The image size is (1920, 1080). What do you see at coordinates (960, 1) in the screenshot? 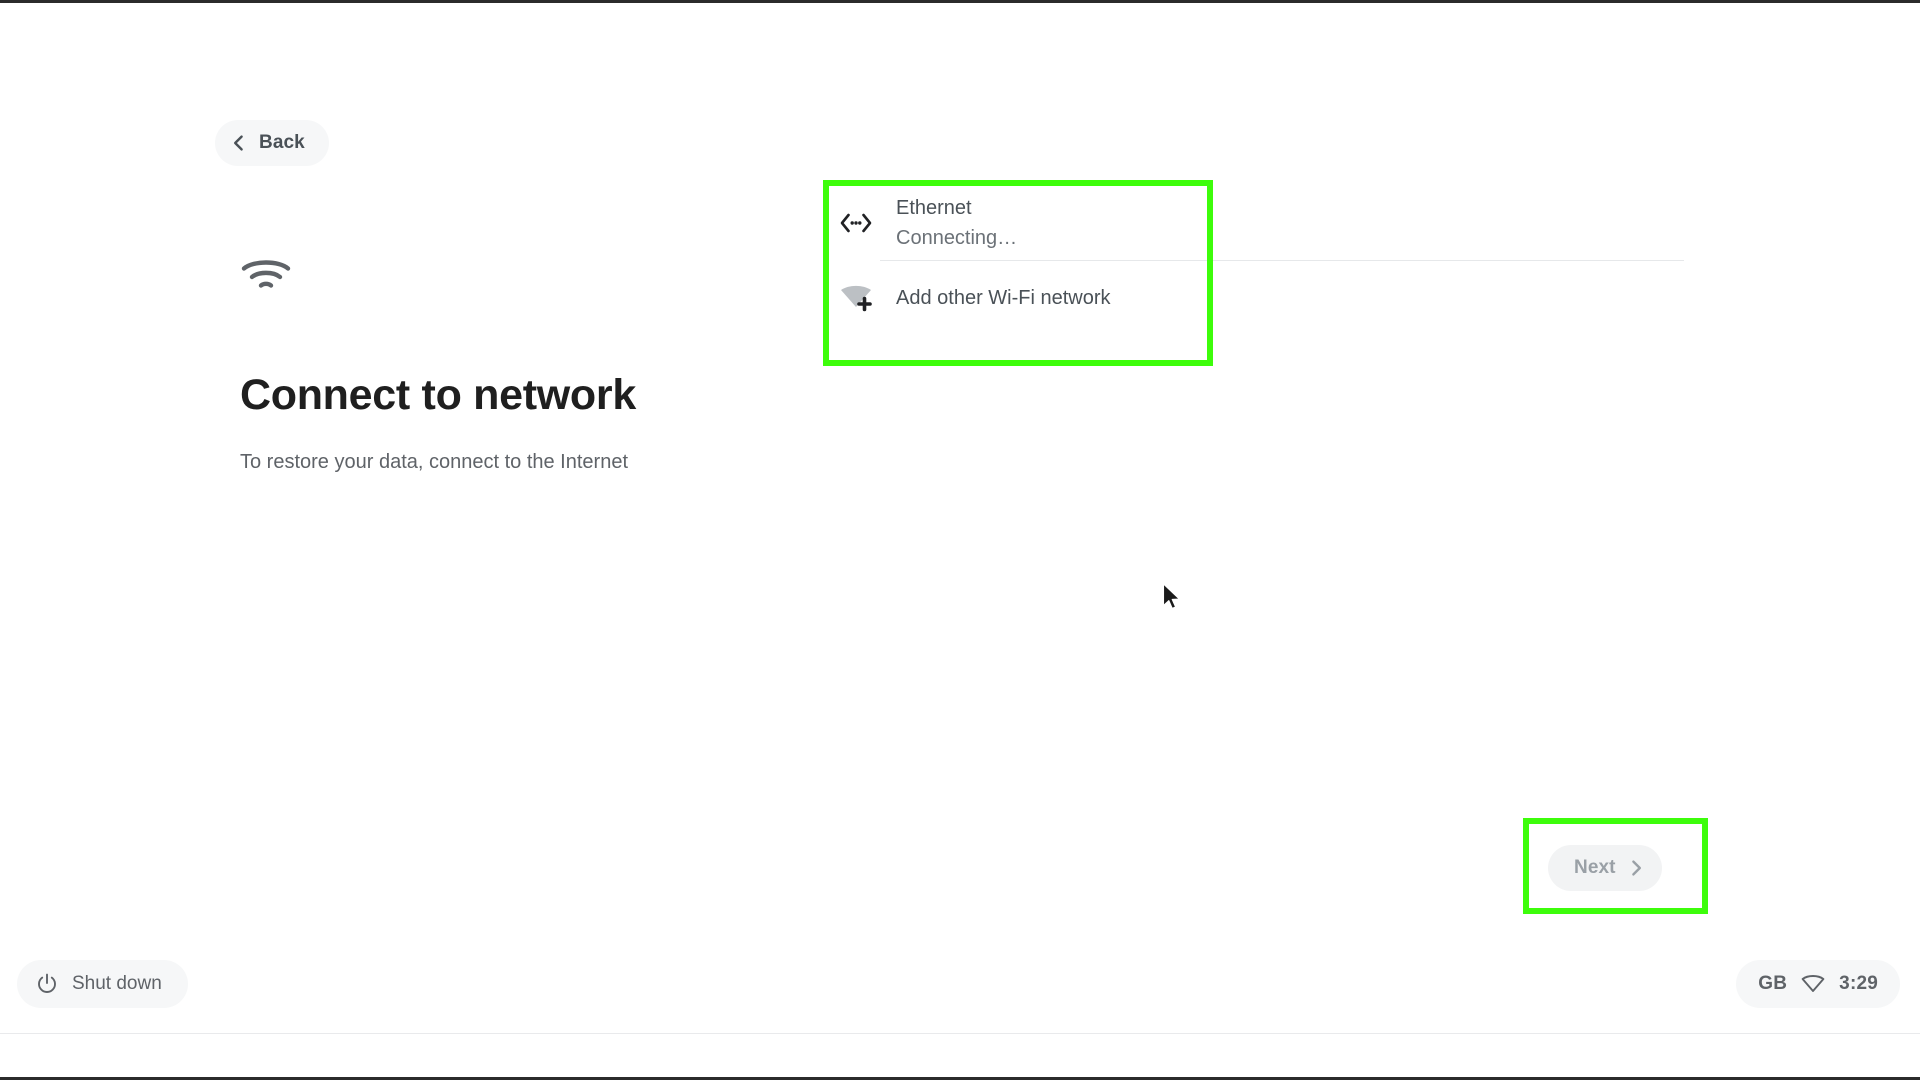
I see `top-edge-line` at bounding box center [960, 1].